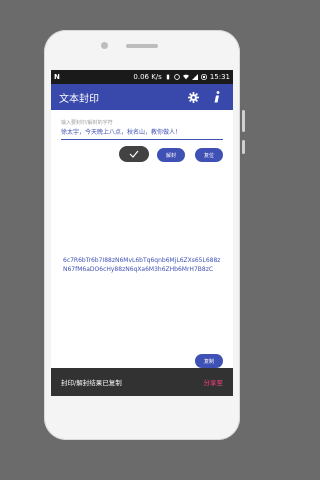 The height and width of the screenshot is (480, 320). I want to click on speaker-grille, so click(142, 46).